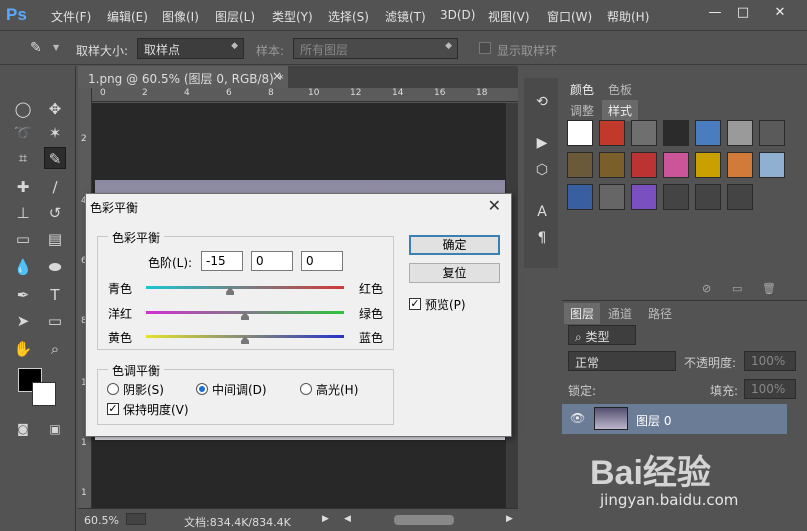 The width and height of the screenshot is (807, 531). Describe the element at coordinates (183, 77) in the screenshot. I see `document-tab: 1.png @ 60.5% (图层 0, RGB/8) * ×` at that location.